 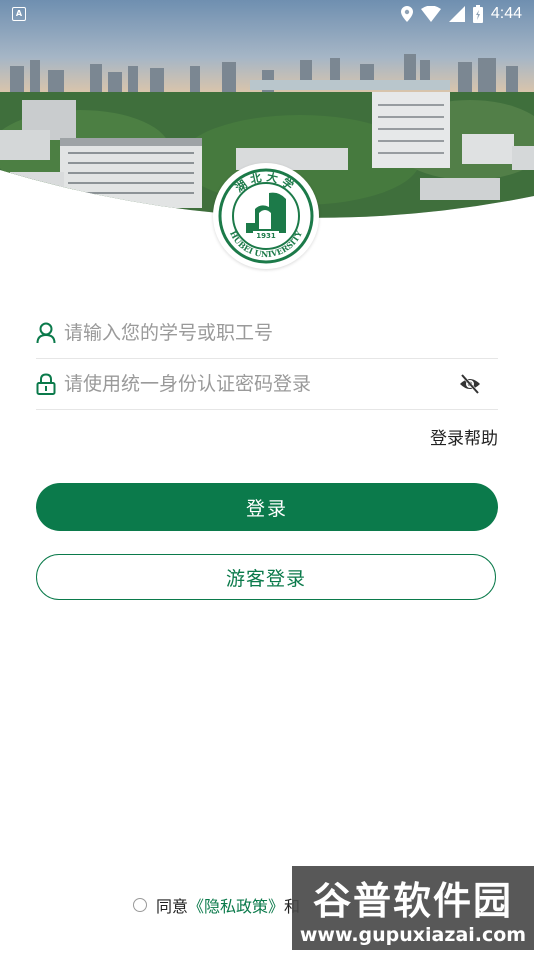 I want to click on guest-login-button: 游客登录, so click(x=266, y=577).